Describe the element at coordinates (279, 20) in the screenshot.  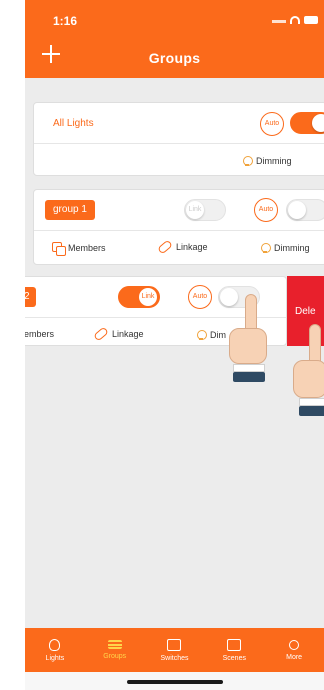
I see `signal-icon` at that location.